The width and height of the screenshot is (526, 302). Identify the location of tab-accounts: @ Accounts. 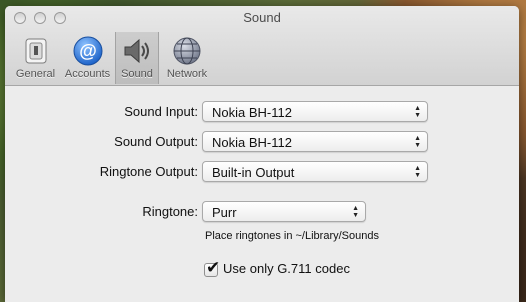
(87, 58).